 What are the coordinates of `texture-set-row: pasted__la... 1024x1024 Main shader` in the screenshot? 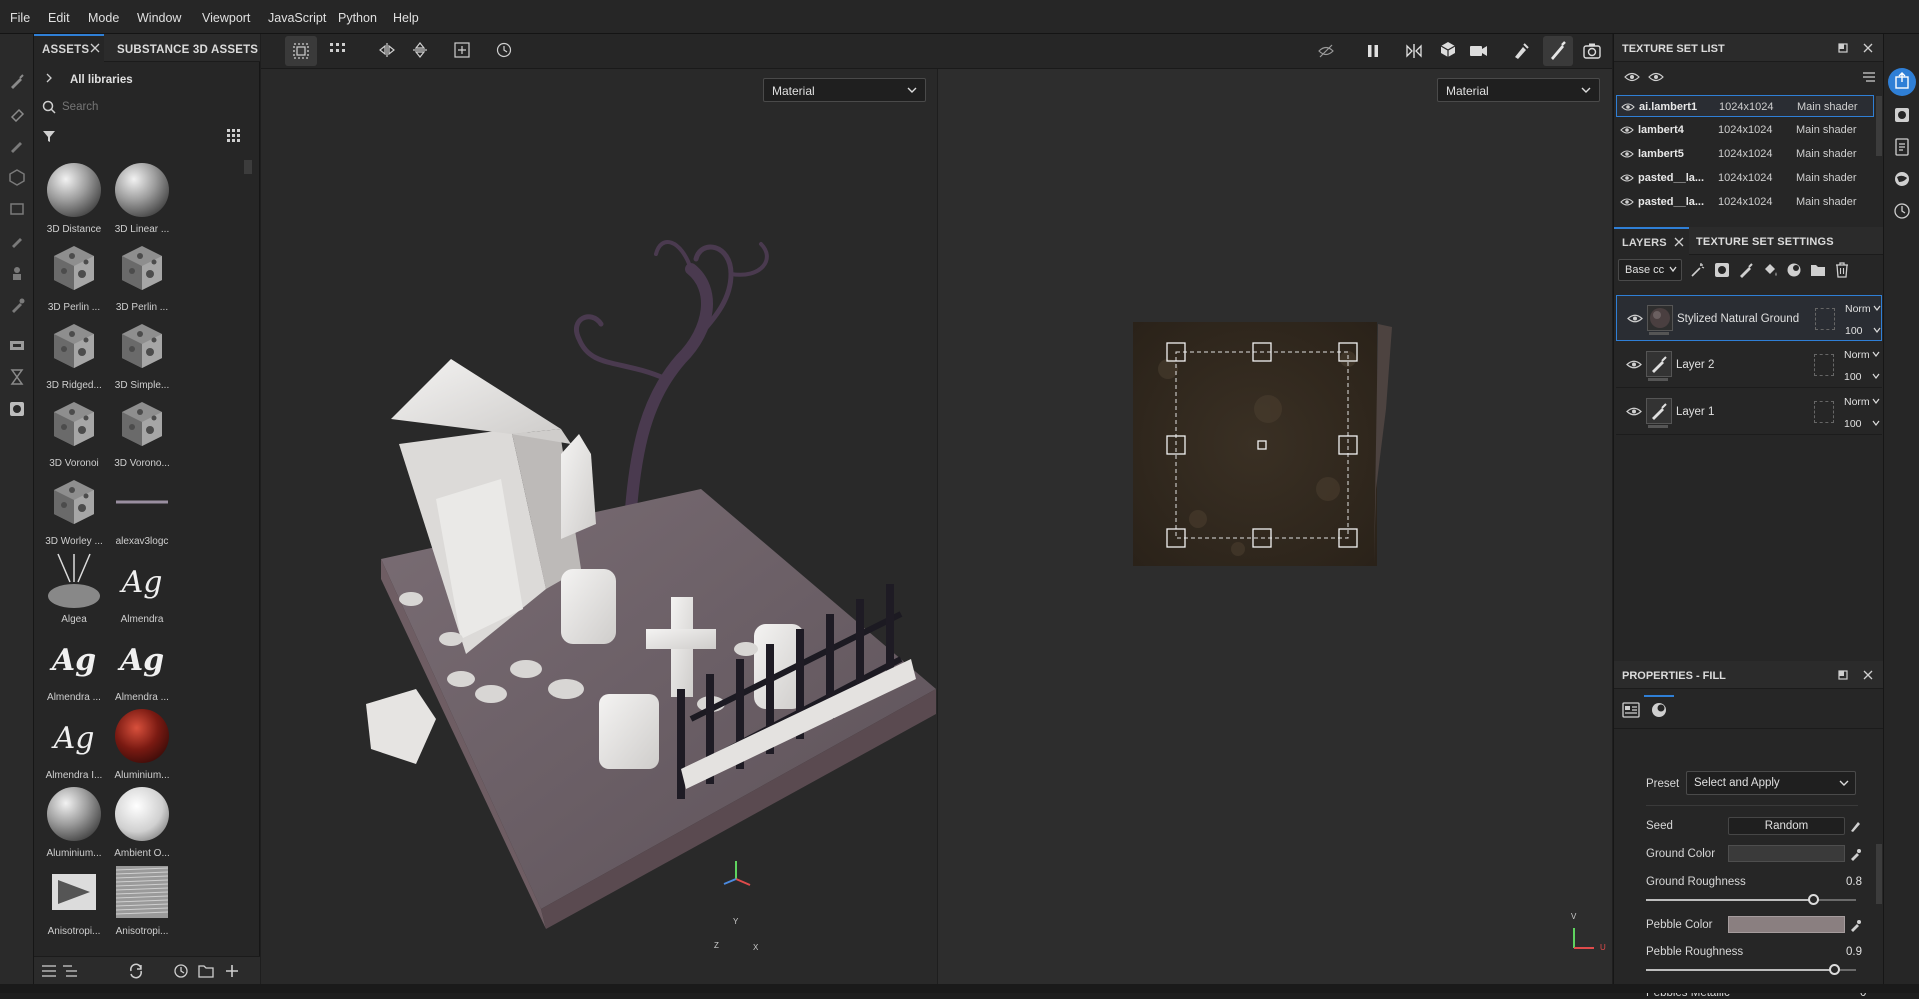 It's located at (1745, 202).